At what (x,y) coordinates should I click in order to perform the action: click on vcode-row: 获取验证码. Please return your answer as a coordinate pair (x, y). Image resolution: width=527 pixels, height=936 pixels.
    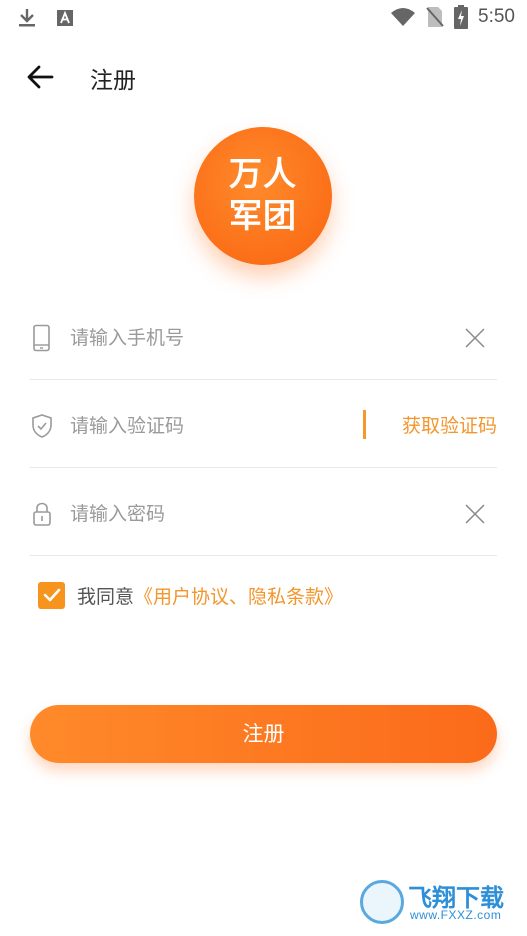
    Looking at the image, I should click on (263, 424).